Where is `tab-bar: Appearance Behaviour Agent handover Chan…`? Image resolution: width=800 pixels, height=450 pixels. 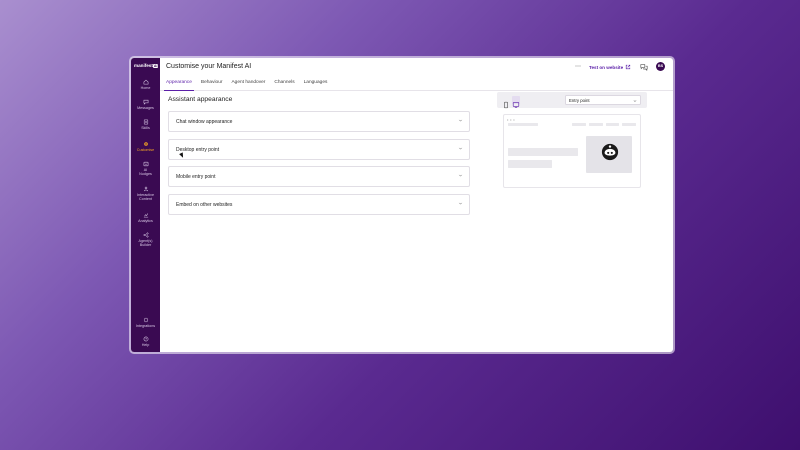
tab-bar: Appearance Behaviour Agent handover Chan… is located at coordinates (250, 83).